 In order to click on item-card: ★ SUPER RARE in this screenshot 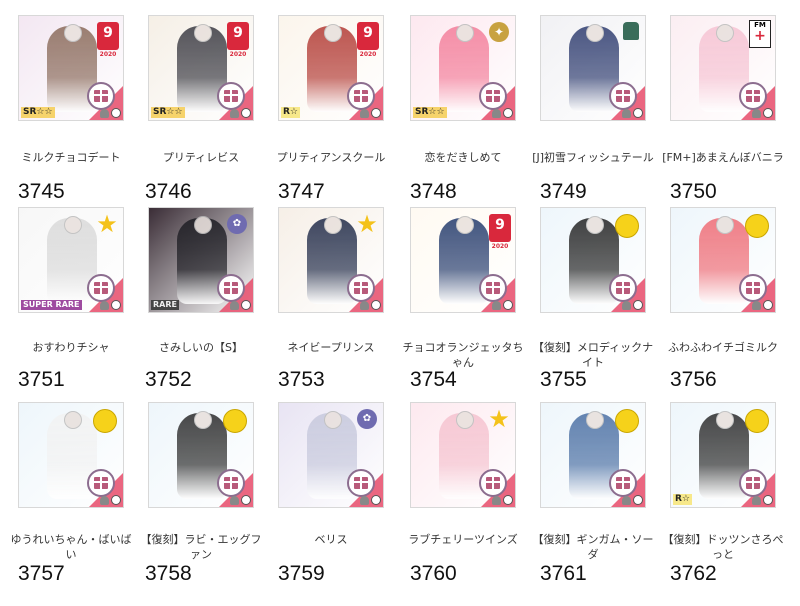, I will do `click(71, 260)`.